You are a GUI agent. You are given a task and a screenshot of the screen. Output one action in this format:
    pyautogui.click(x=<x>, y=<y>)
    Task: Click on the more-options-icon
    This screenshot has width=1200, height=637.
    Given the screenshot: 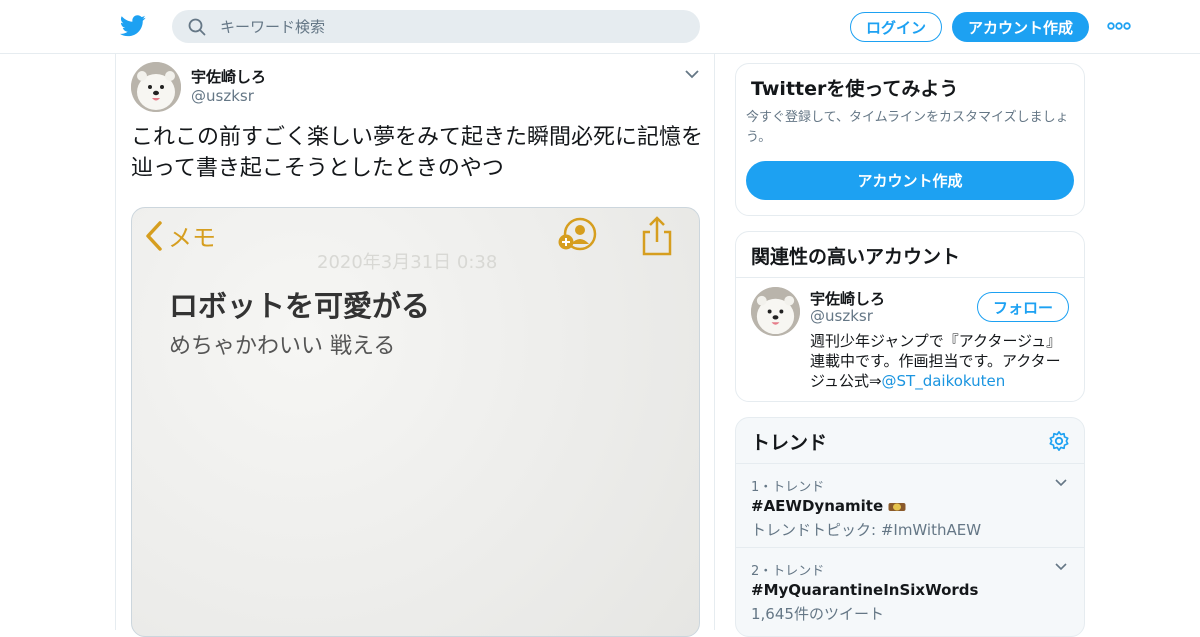 What is the action you would take?
    pyautogui.click(x=1119, y=26)
    